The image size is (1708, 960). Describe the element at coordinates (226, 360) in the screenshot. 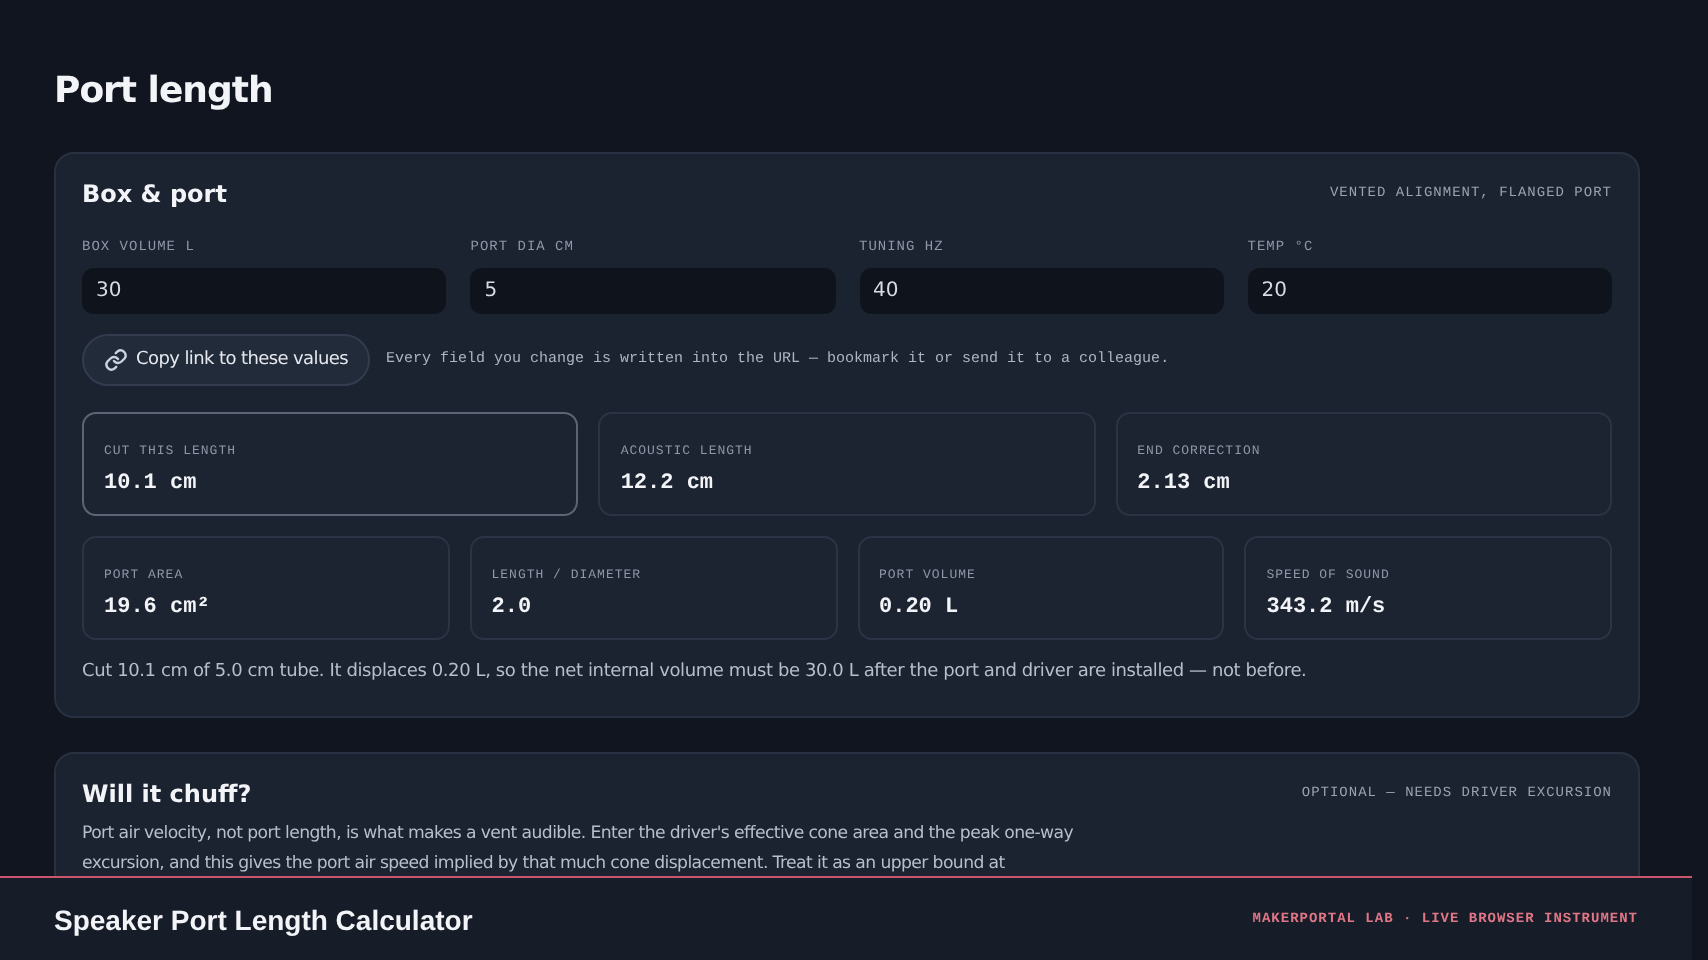

I see `copy-link-button: Copy link to these values` at that location.